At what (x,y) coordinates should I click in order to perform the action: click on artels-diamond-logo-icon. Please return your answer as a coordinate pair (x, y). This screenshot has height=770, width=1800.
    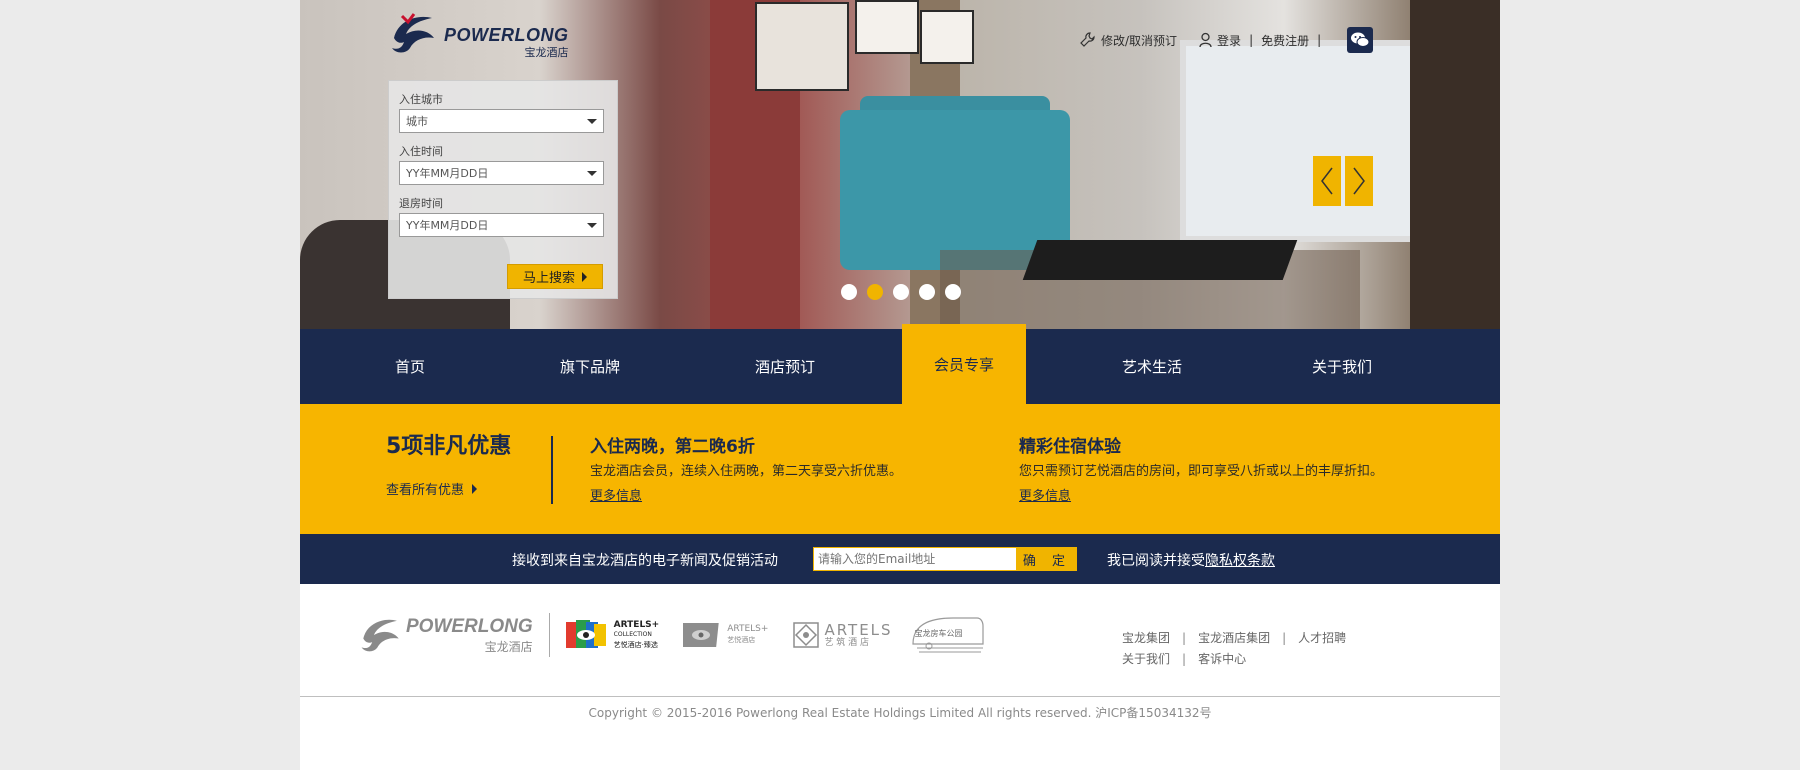
    Looking at the image, I should click on (806, 635).